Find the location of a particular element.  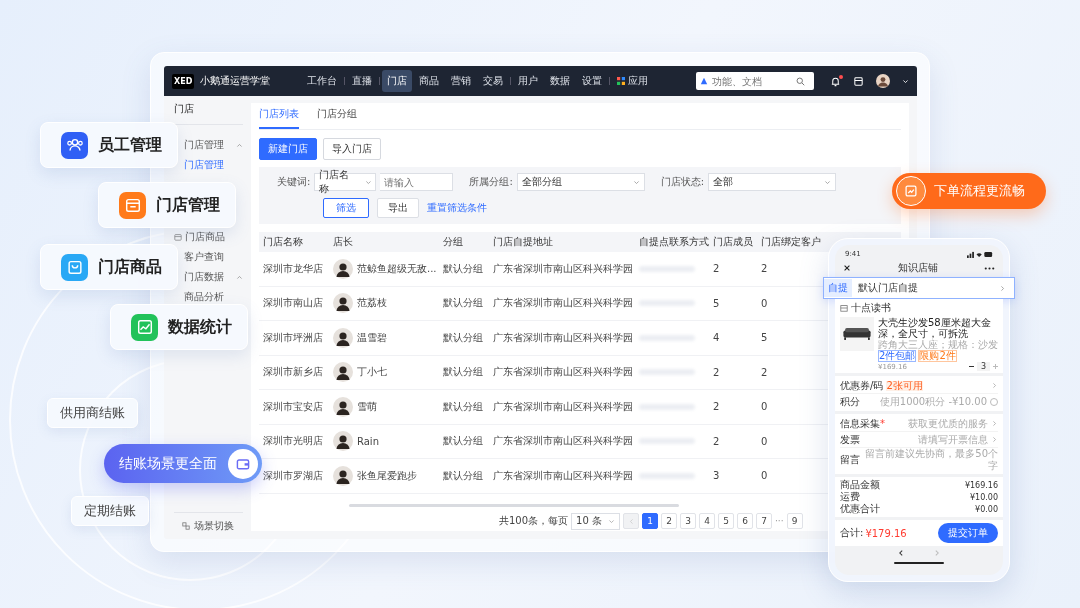

table-cell: Rain is located at coordinates (368, 441).